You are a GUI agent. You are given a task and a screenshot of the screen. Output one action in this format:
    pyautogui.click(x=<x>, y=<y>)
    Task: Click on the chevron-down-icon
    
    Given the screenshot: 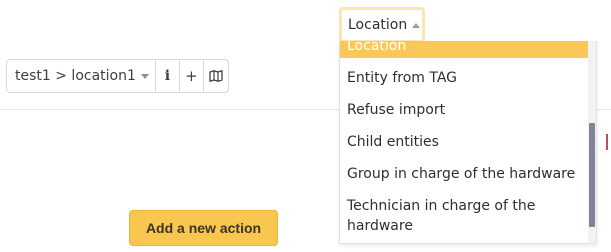 What is the action you would take?
    pyautogui.click(x=144, y=76)
    